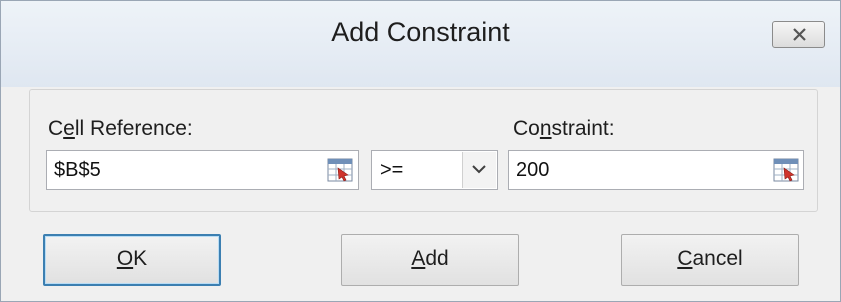 The height and width of the screenshot is (302, 841). I want to click on close-button, so click(798, 34).